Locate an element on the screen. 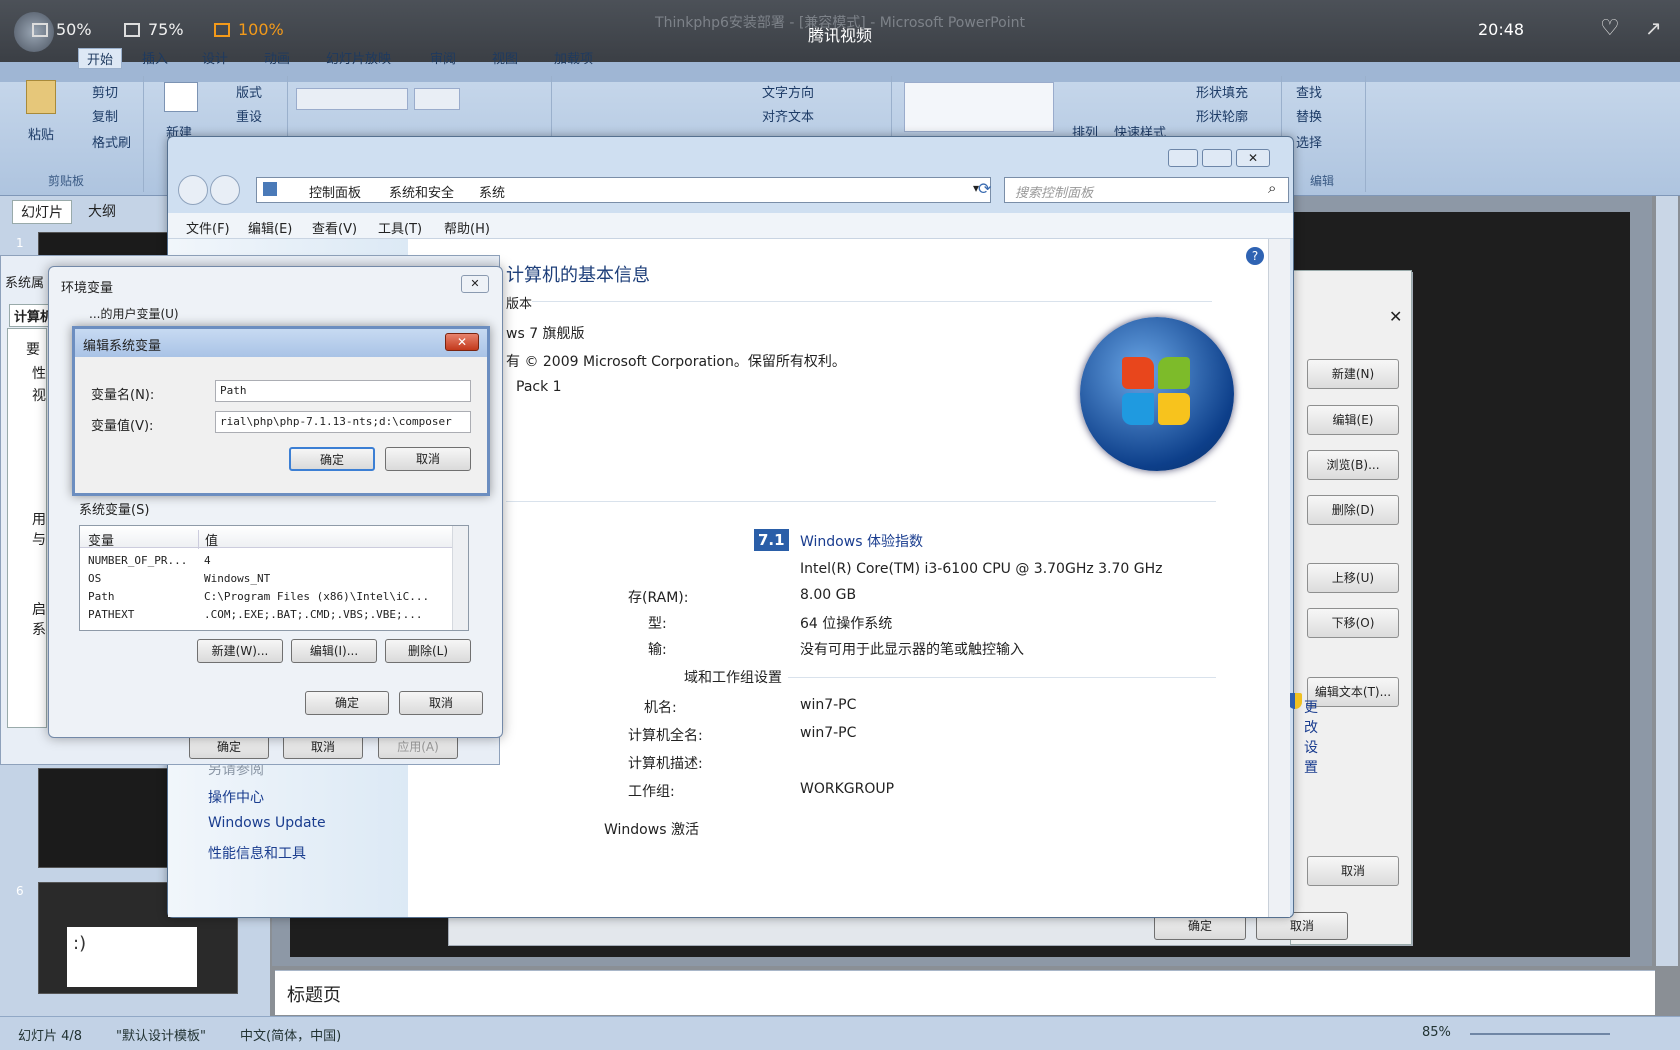 The height and width of the screenshot is (1050, 1680). user-vars-label: ...的用户变量(U) is located at coordinates (134, 314).